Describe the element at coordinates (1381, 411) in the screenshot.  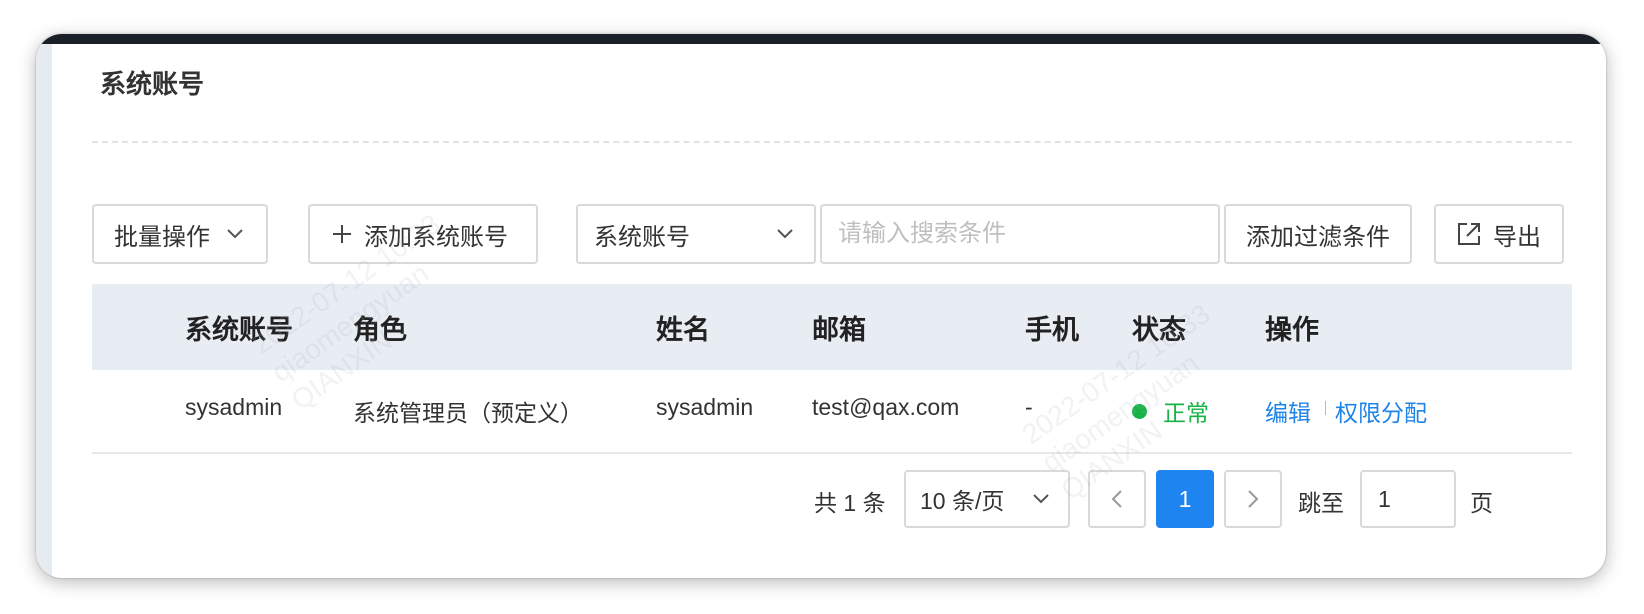
I see `assign-permissions-link: 权限分配` at that location.